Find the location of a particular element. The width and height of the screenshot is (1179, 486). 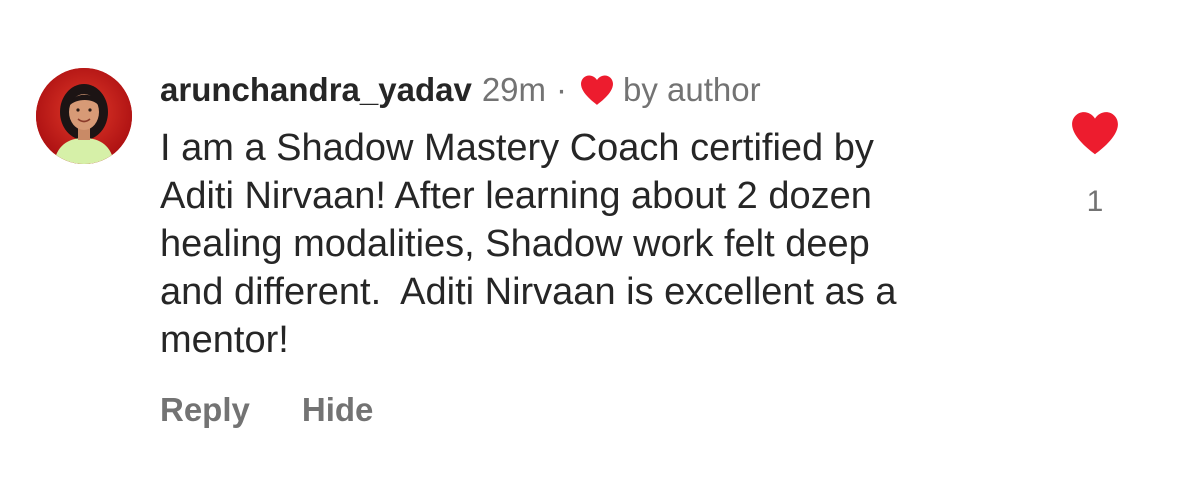

avatar is located at coordinates (84, 116).